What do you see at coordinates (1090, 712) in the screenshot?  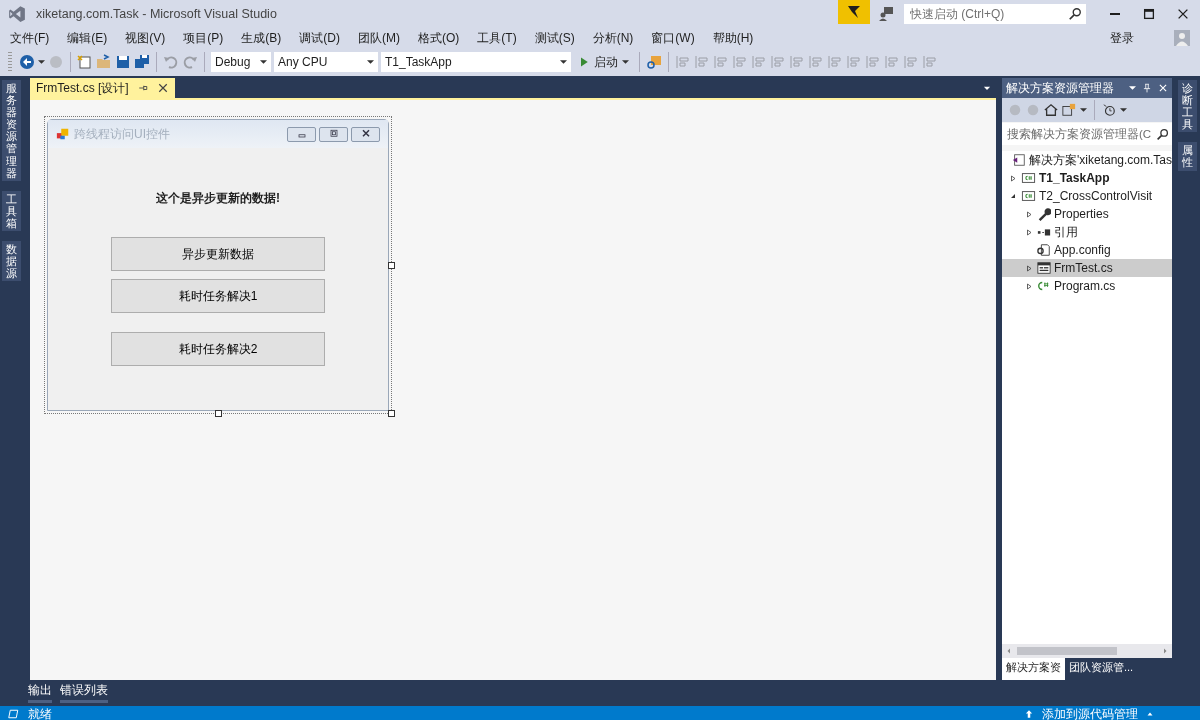 I see `source-control-button: 添加到源代码管理` at bounding box center [1090, 712].